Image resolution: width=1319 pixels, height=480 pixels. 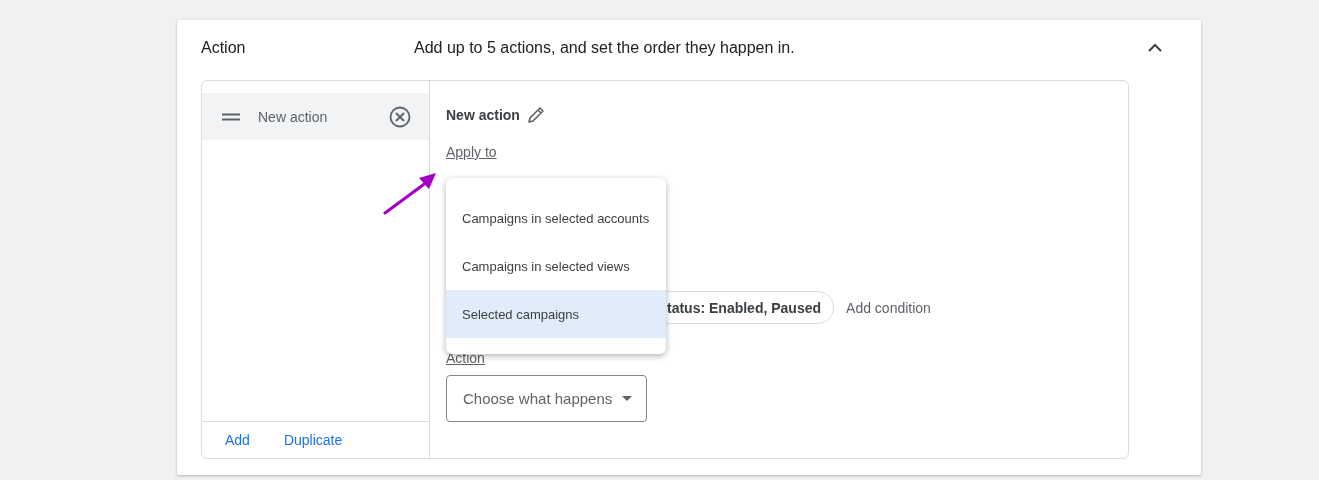 What do you see at coordinates (237, 440) in the screenshot?
I see `footer-link: Add` at bounding box center [237, 440].